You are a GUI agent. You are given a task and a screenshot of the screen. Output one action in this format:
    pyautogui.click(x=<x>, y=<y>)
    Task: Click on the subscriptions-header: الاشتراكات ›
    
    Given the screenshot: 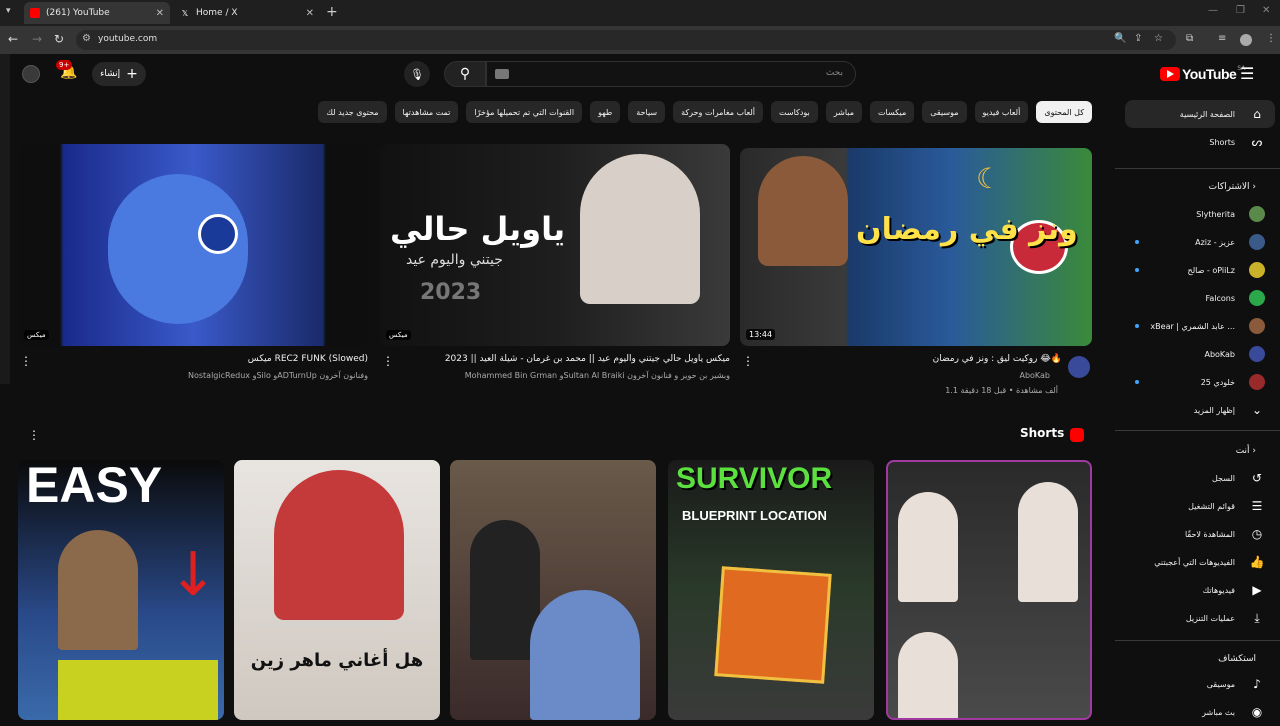 What is the action you would take?
    pyautogui.click(x=1232, y=187)
    